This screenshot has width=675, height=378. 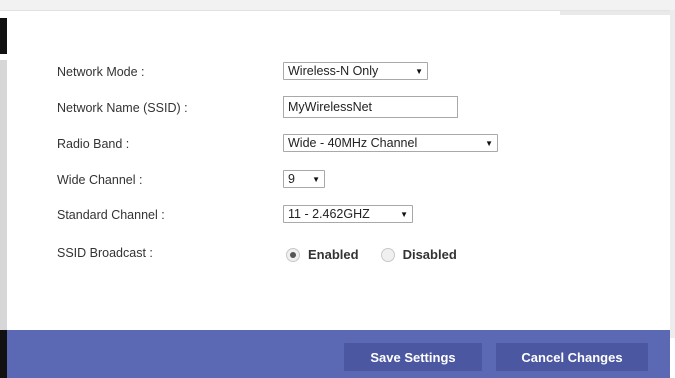 I want to click on right-border, so click(x=672, y=174).